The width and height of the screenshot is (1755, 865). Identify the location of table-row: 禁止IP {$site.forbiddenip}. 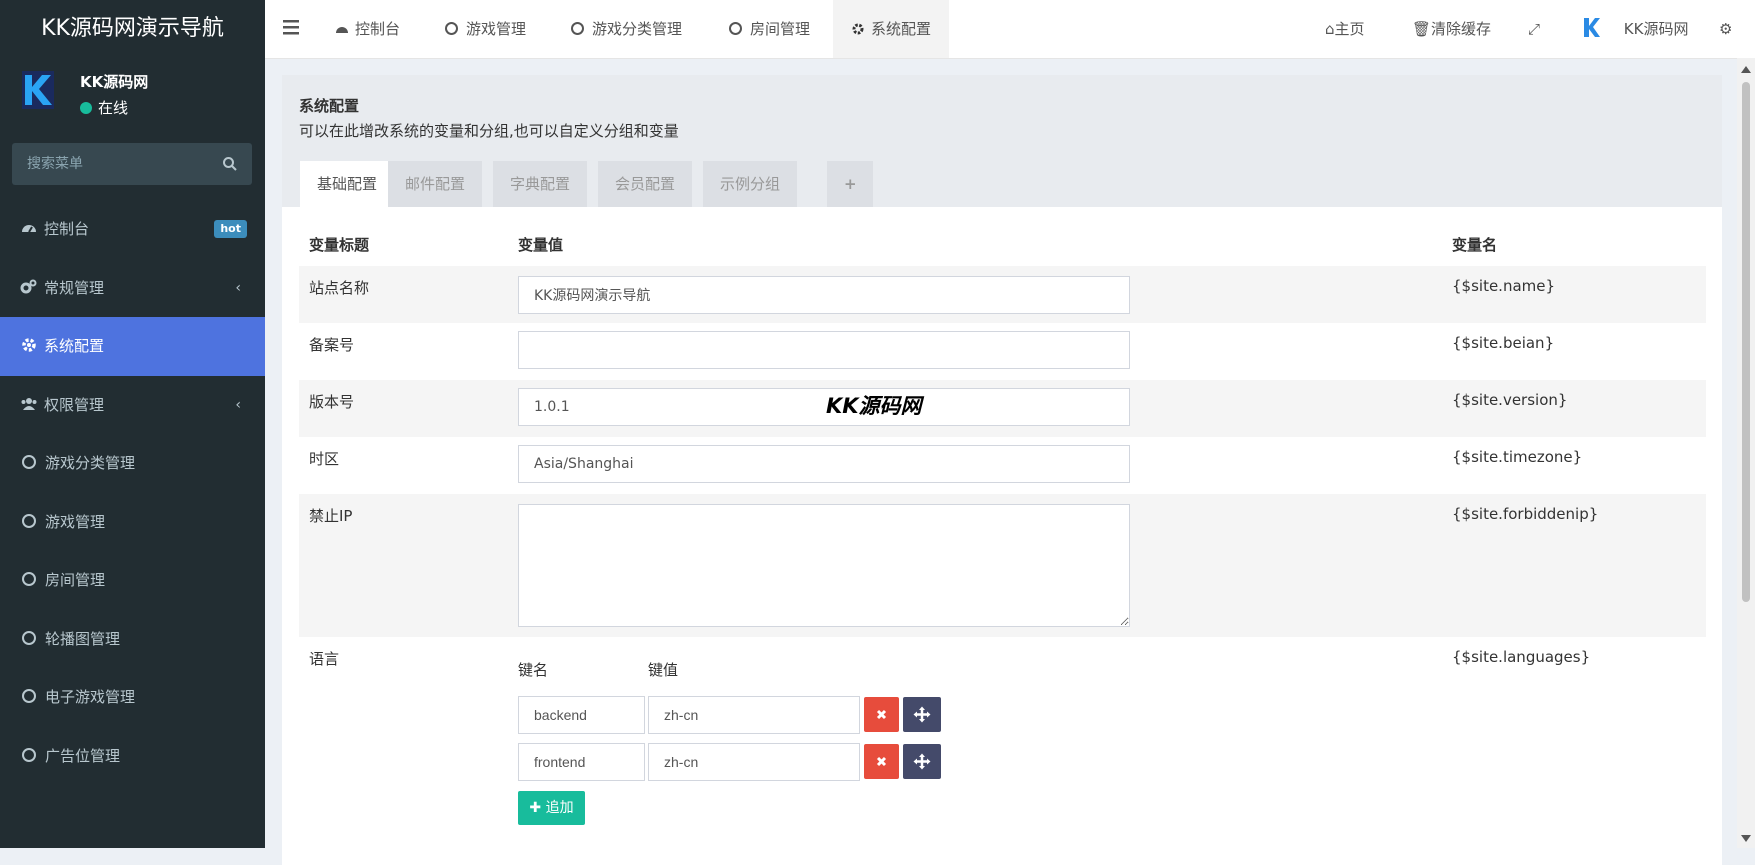
(1002, 565).